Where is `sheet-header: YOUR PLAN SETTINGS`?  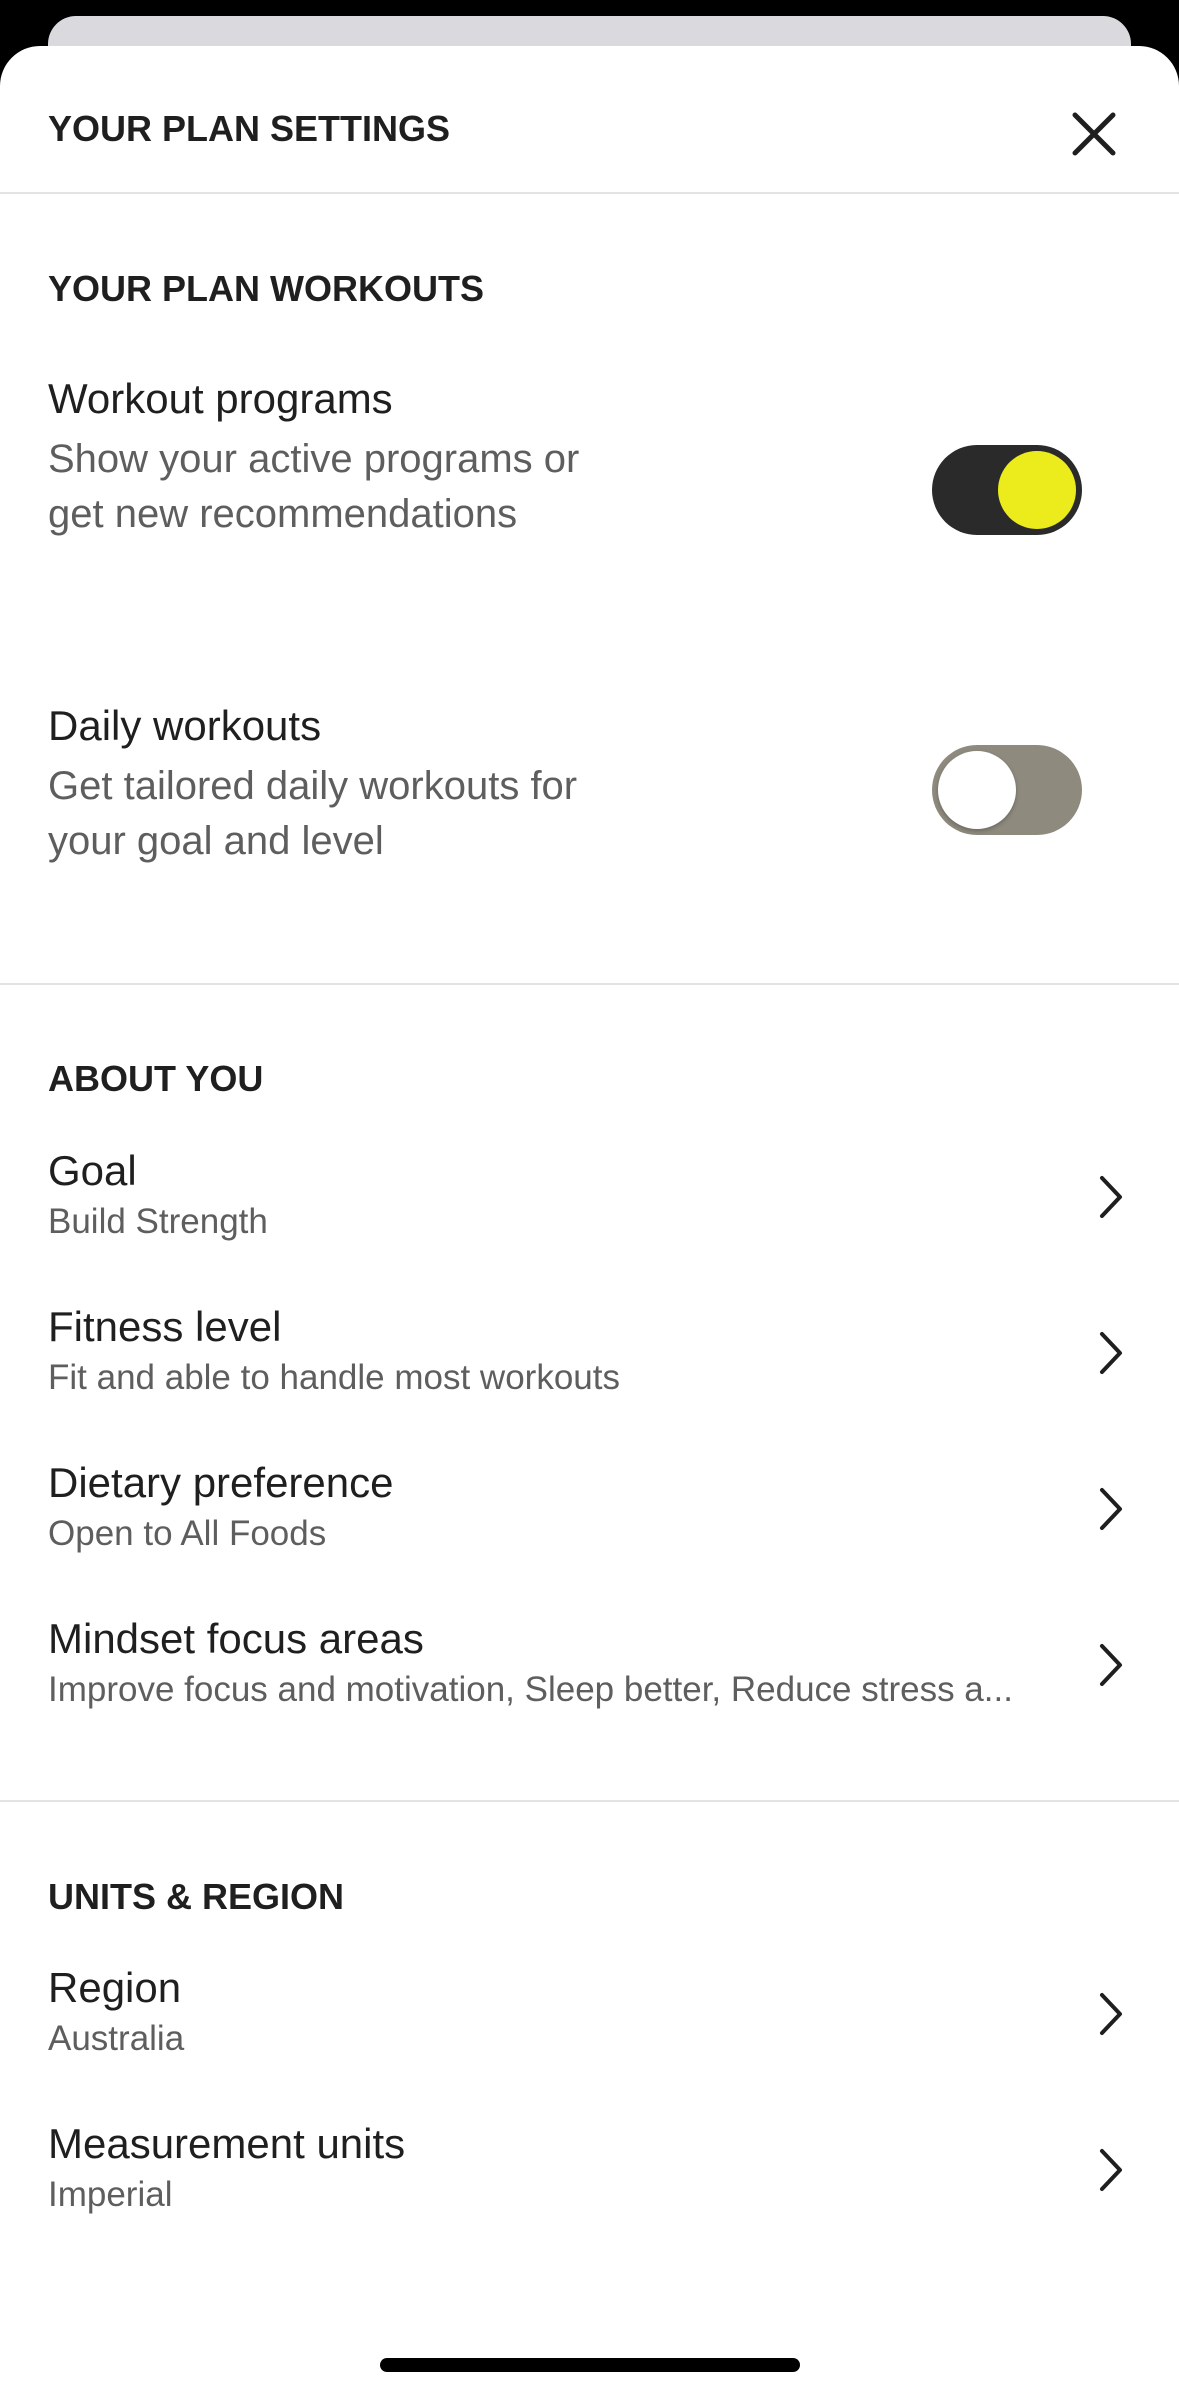 sheet-header: YOUR PLAN SETTINGS is located at coordinates (589, 120).